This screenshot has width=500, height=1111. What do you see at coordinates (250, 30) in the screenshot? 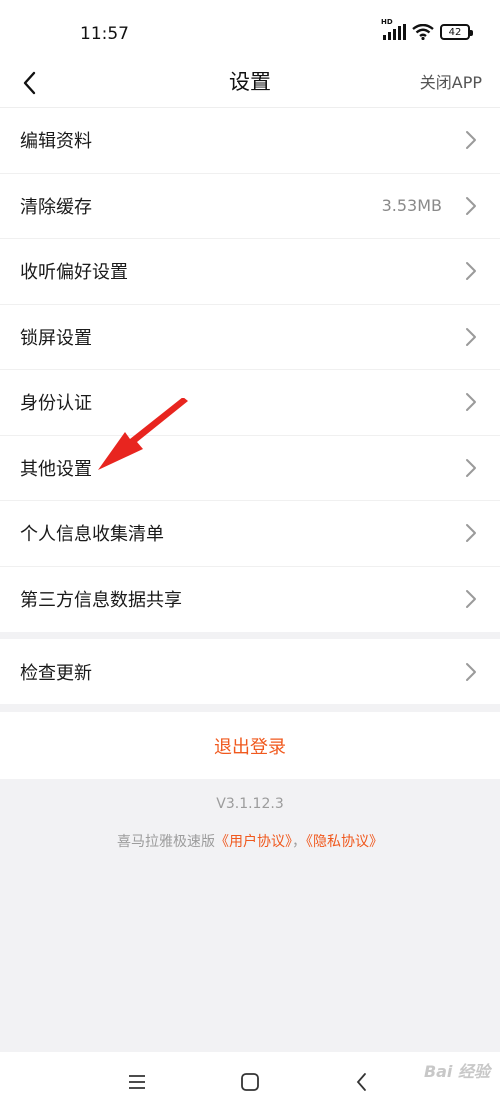
I see `status-bar: 11:57 HD 42` at bounding box center [250, 30].